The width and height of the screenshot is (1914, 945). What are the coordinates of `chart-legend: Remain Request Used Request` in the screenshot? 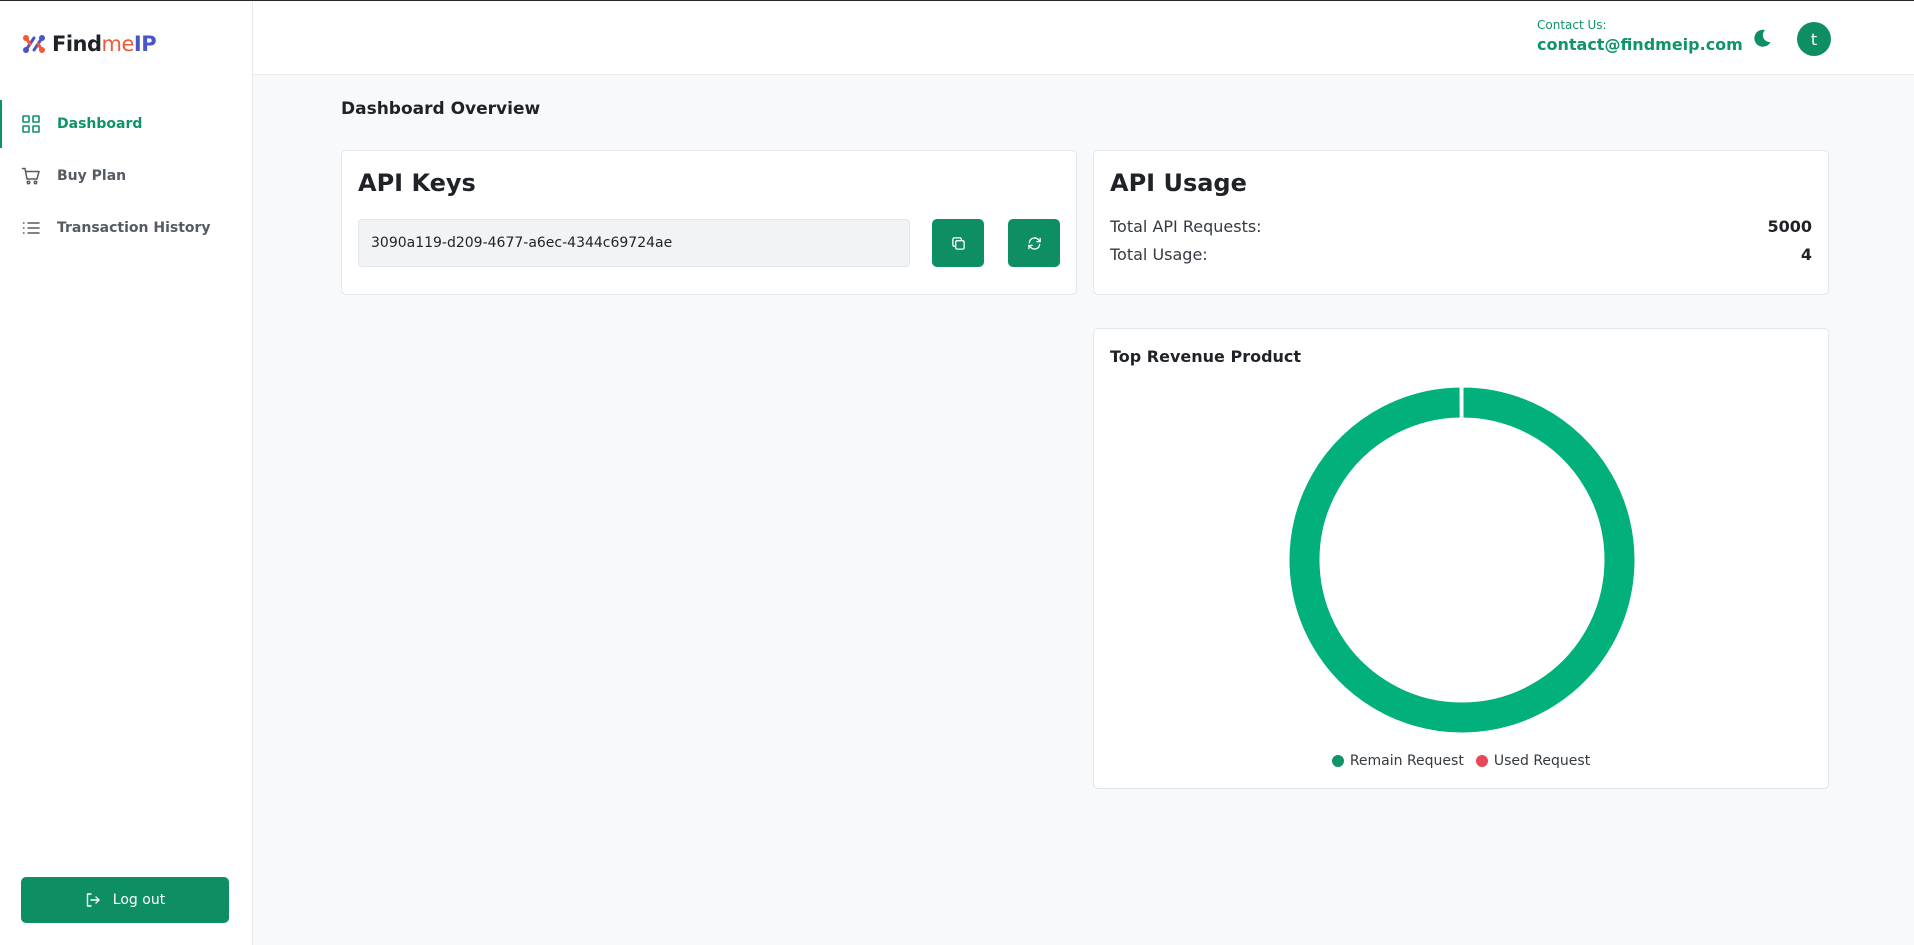 It's located at (1461, 761).